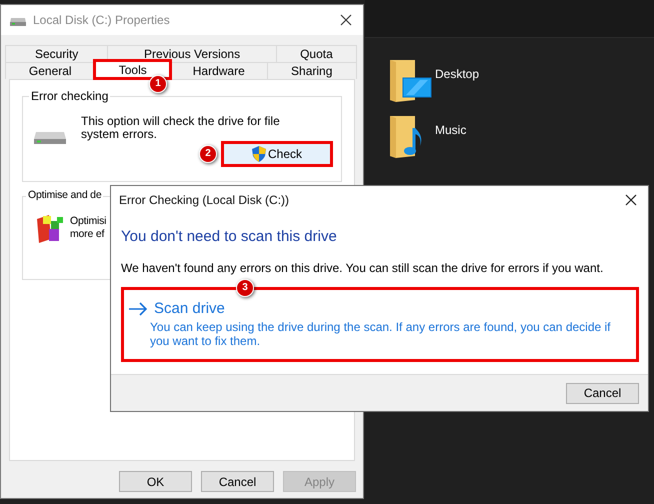 The height and width of the screenshot is (504, 654). What do you see at coordinates (311, 70) in the screenshot?
I see `tab: Sharing` at bounding box center [311, 70].